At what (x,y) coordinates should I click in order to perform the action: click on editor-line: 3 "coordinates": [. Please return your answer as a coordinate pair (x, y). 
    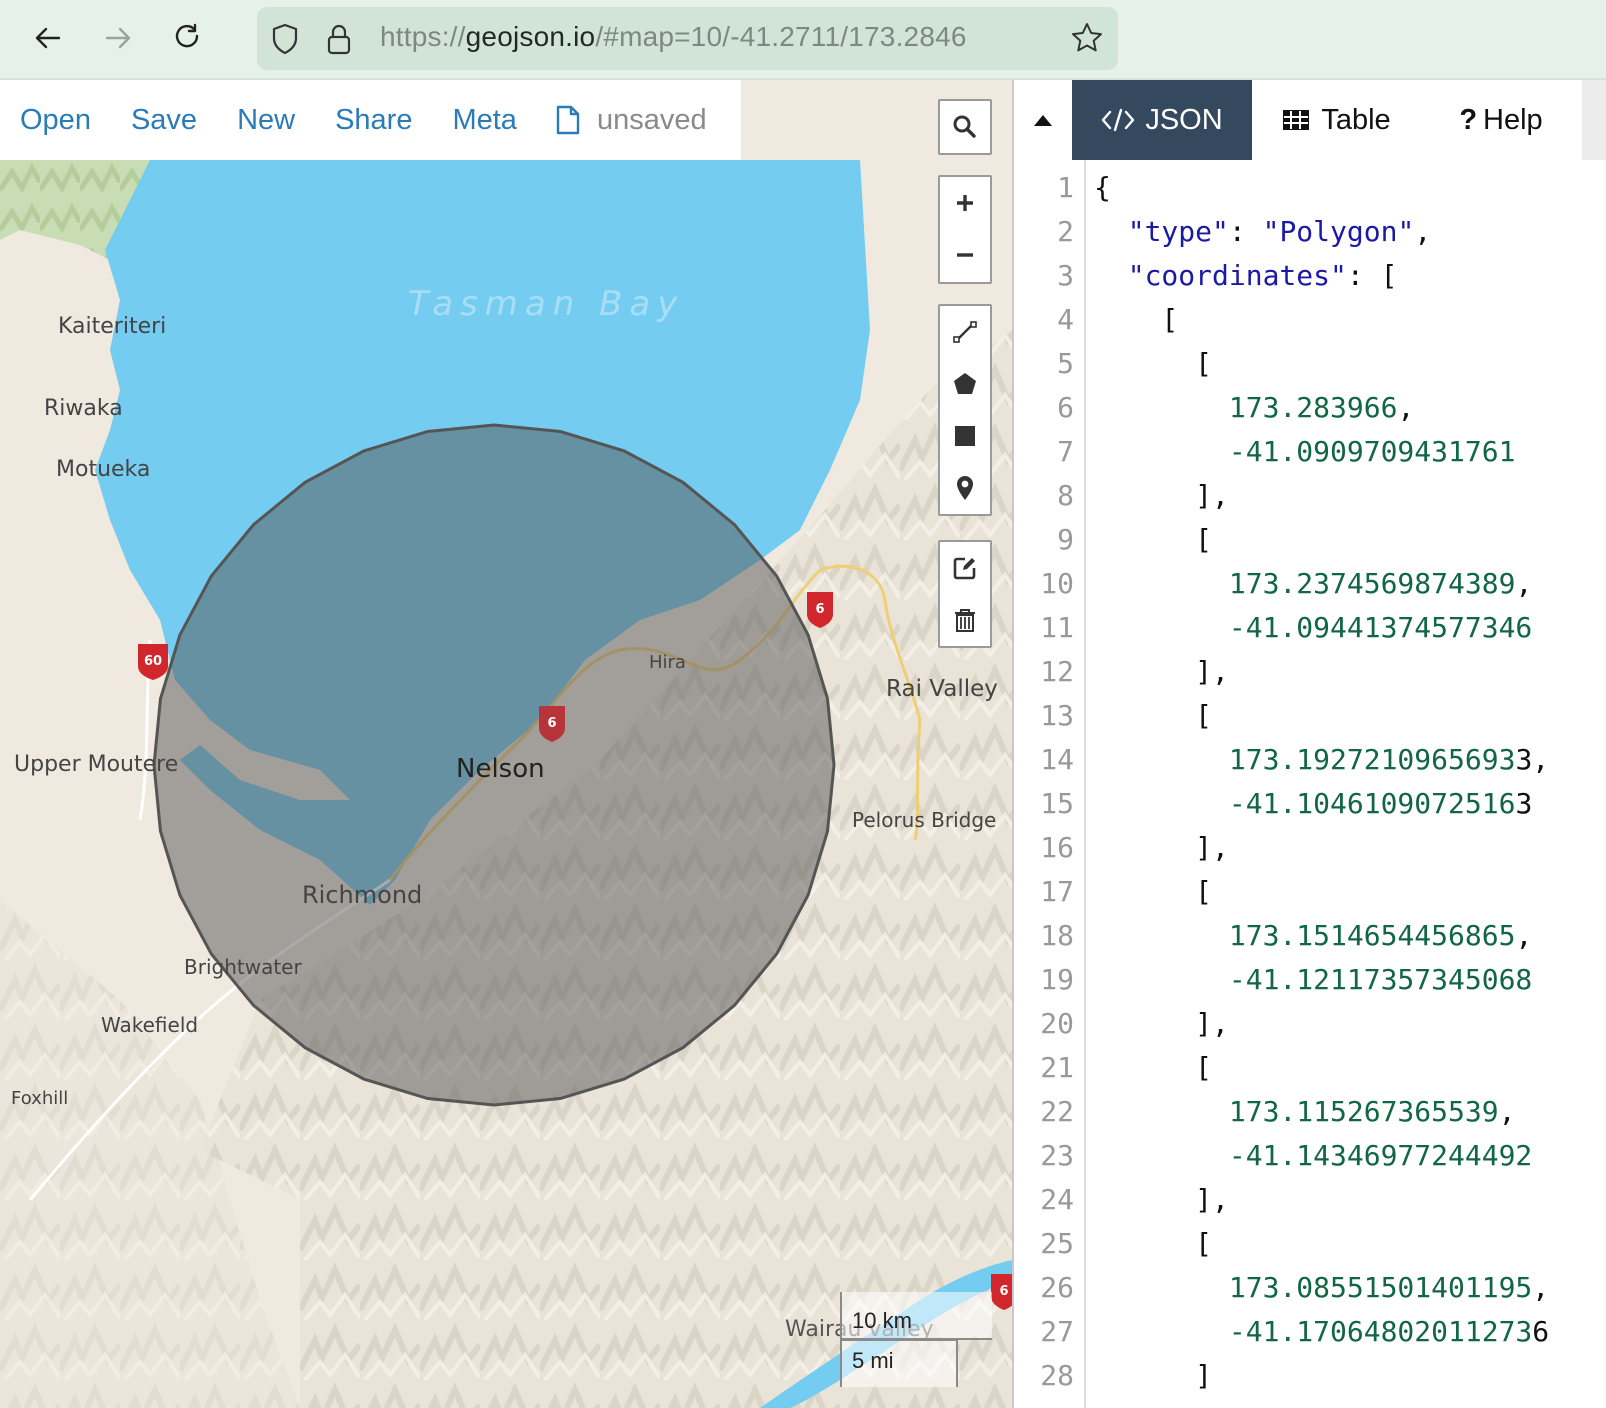
    Looking at the image, I should click on (1310, 276).